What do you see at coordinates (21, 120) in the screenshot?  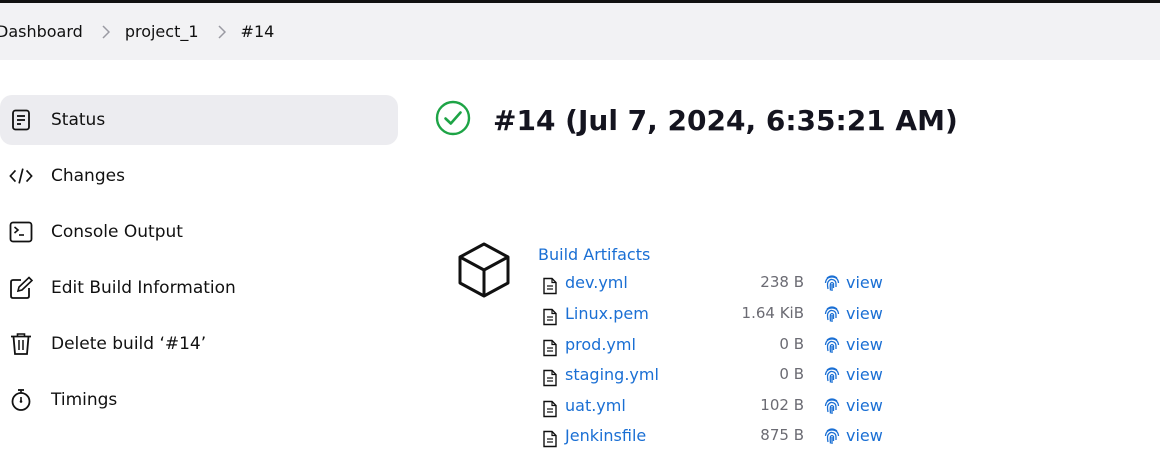 I see `status-doc-icon` at bounding box center [21, 120].